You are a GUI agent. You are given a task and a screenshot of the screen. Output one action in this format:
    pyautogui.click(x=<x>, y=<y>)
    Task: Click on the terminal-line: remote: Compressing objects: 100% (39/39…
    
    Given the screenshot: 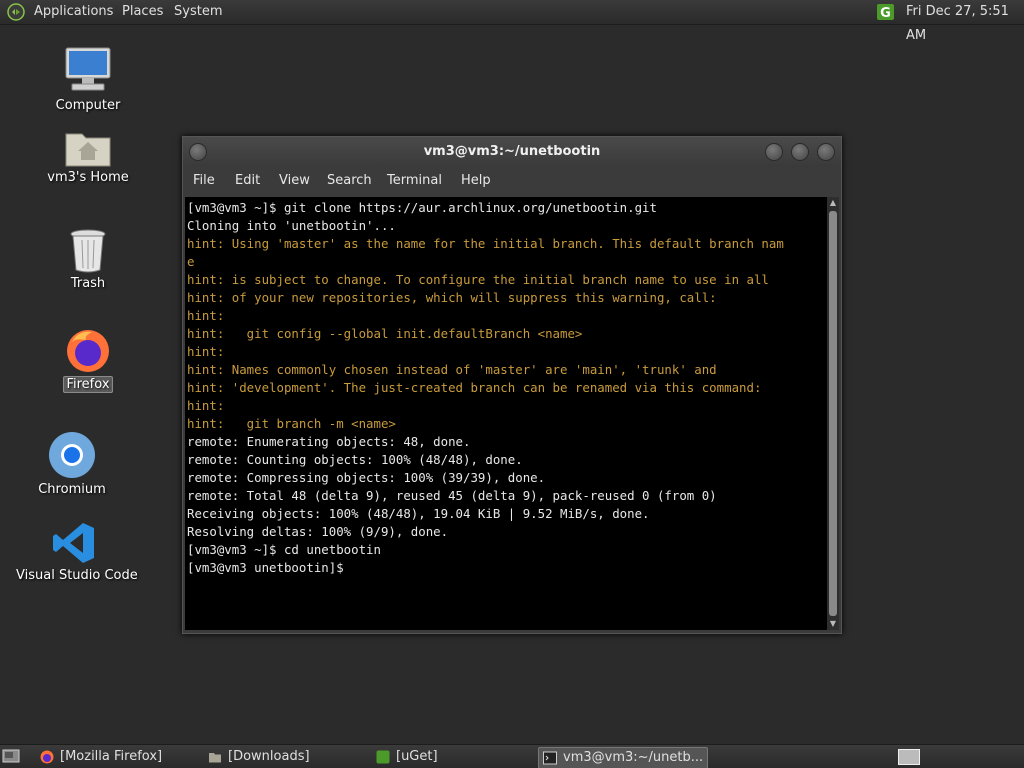 What is the action you would take?
    pyautogui.click(x=366, y=477)
    